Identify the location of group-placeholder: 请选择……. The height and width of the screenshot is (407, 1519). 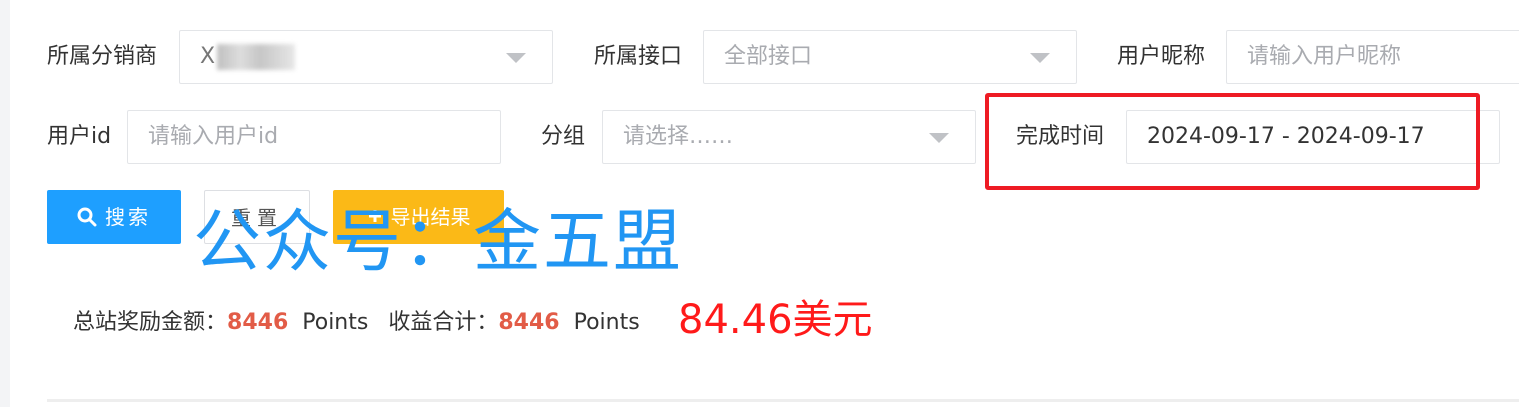
(678, 136).